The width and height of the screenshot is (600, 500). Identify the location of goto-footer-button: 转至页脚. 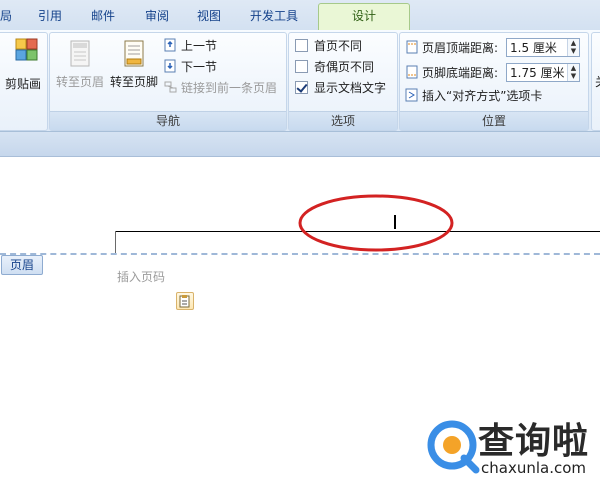
(134, 67).